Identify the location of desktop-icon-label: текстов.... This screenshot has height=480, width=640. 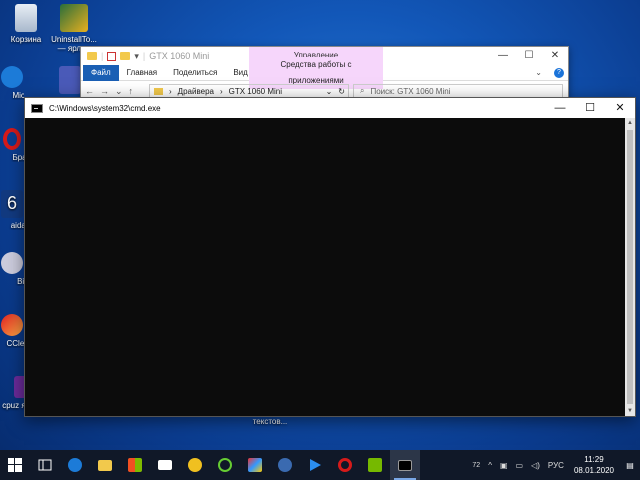
(270, 421).